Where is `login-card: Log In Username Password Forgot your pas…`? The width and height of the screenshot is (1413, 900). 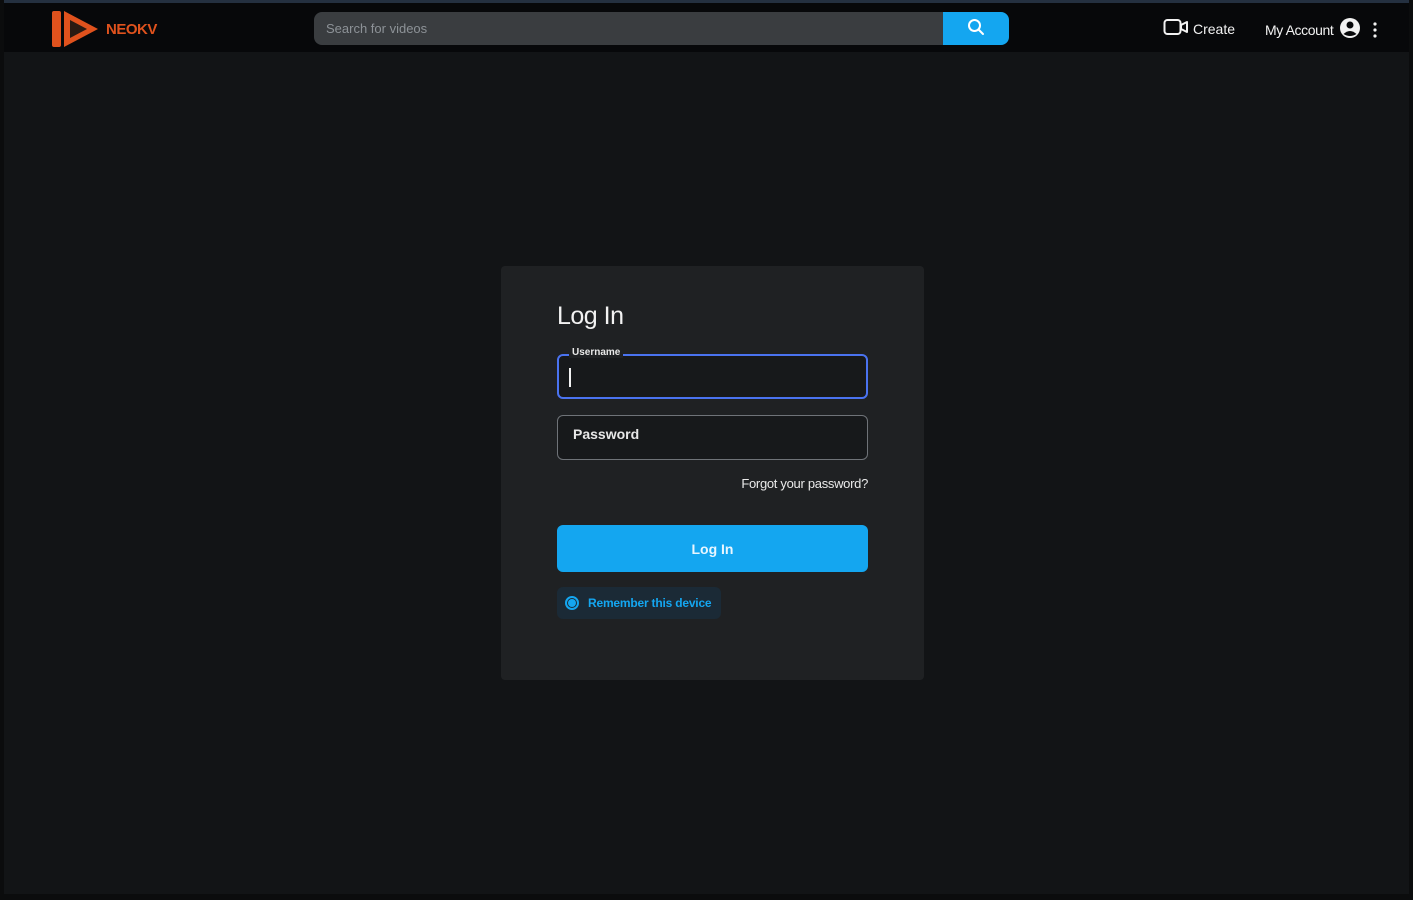
login-card: Log In Username Password Forgot your pas… is located at coordinates (712, 473).